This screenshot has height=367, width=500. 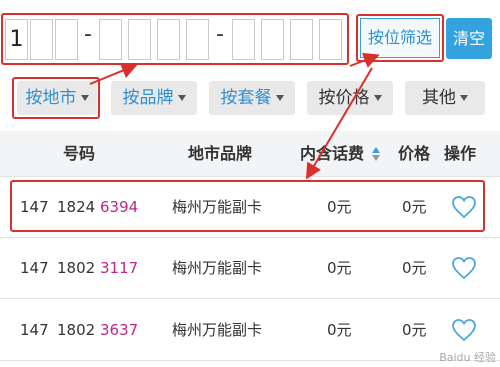 I want to click on clear-button: 清空, so click(x=469, y=38).